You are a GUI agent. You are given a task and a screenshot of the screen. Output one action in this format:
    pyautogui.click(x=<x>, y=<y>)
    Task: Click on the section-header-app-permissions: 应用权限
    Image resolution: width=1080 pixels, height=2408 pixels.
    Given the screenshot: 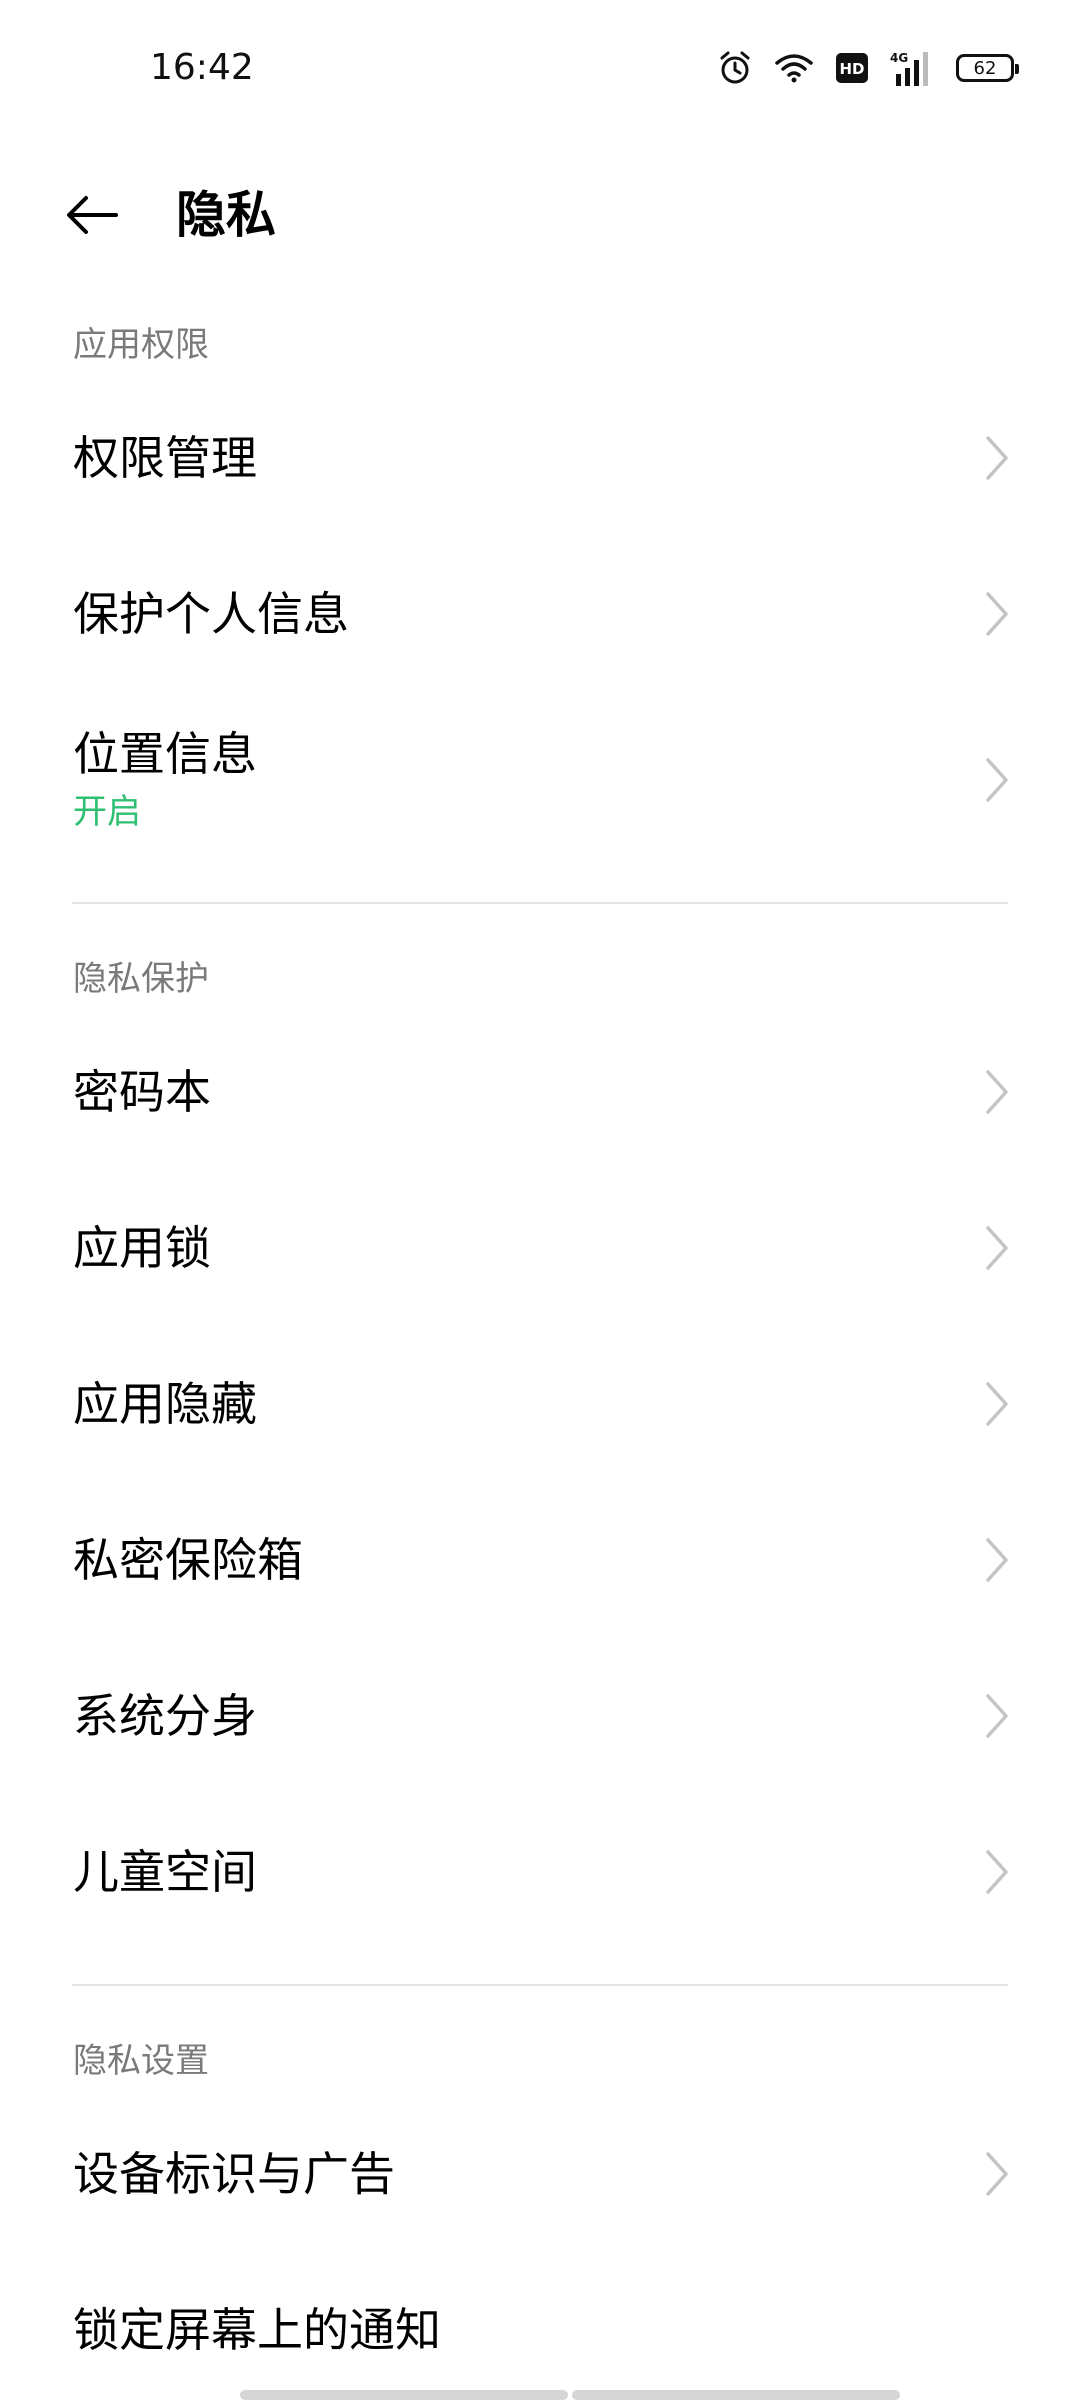 What is the action you would take?
    pyautogui.click(x=141, y=345)
    